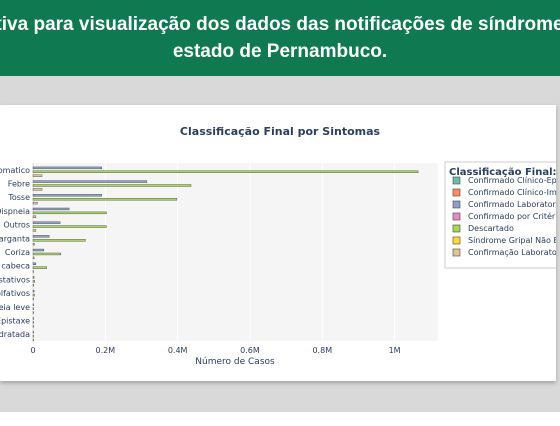 This screenshot has width=560, height=426. Describe the element at coordinates (15, 266) in the screenshot. I see `y-tick-label: de cabeca` at that location.